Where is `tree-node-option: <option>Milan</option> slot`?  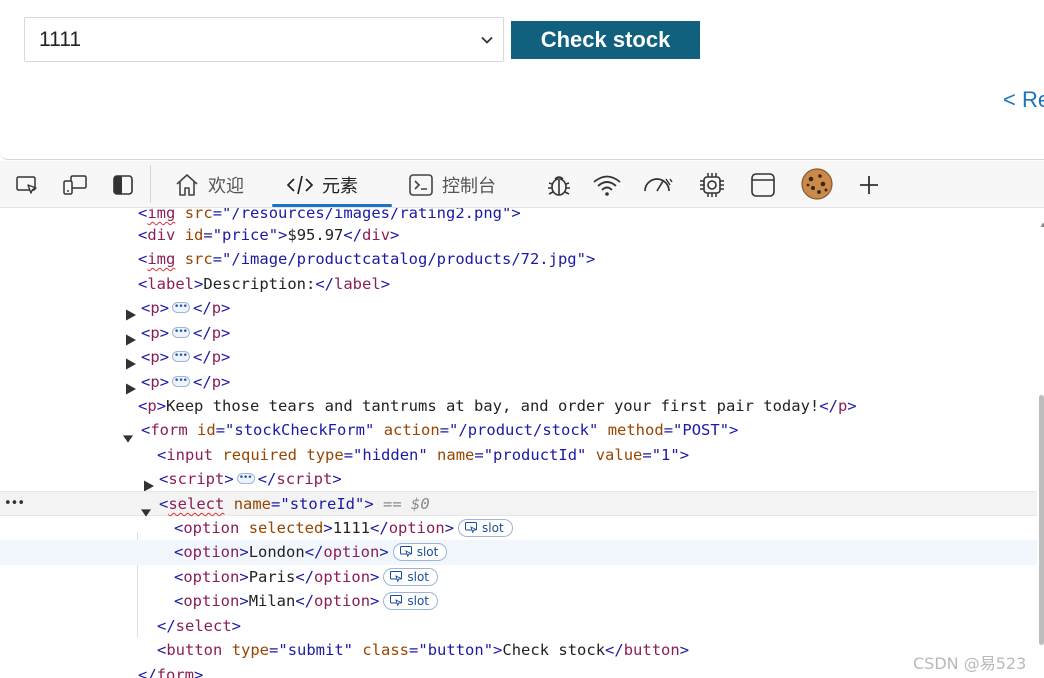
tree-node-option: <option>Milan</option> slot is located at coordinates (518, 601).